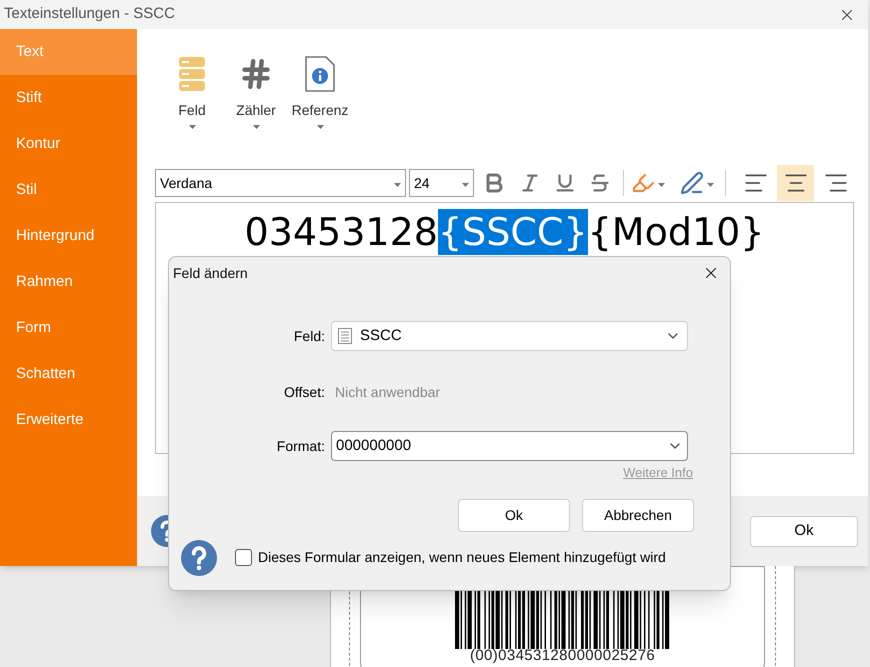 The image size is (870, 667). Describe the element at coordinates (304, 392) in the screenshot. I see `offset-label: Offset:` at that location.